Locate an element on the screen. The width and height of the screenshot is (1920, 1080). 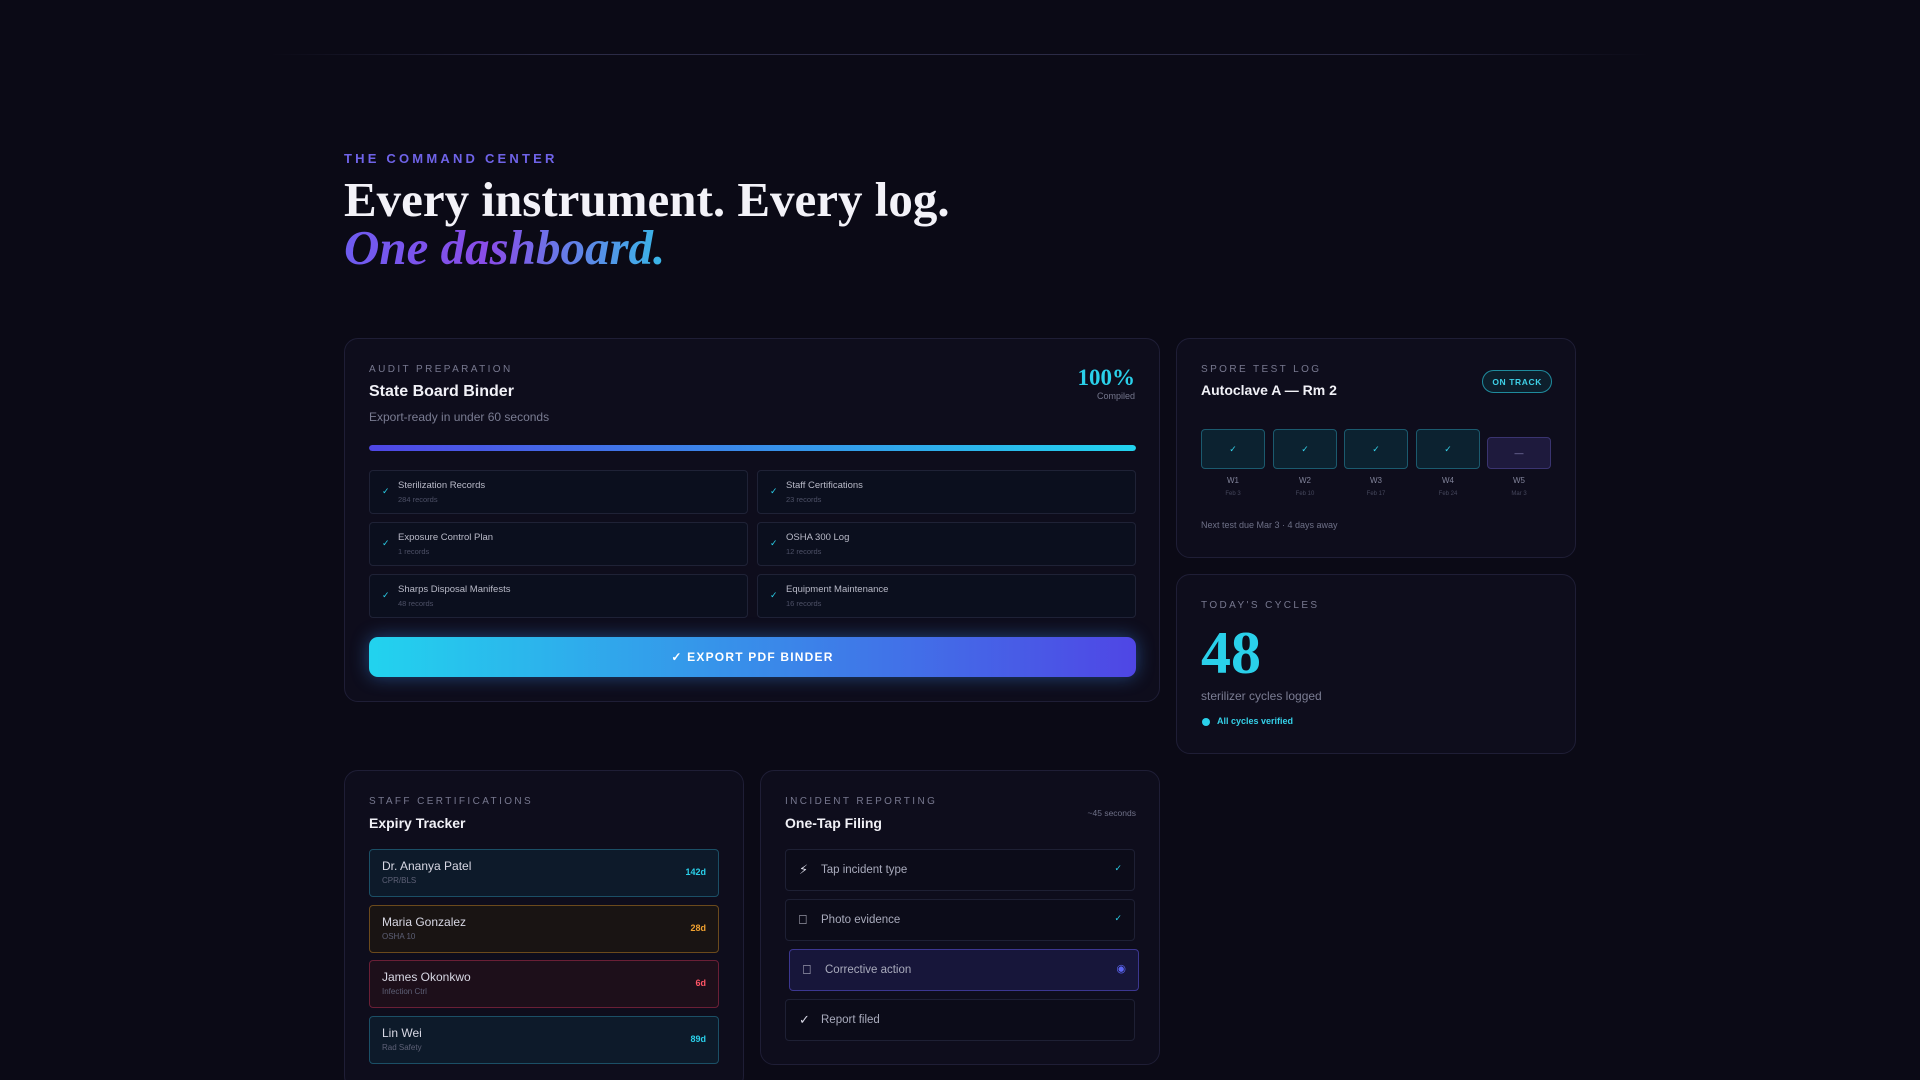
record-count: 12 records is located at coordinates (804, 551).